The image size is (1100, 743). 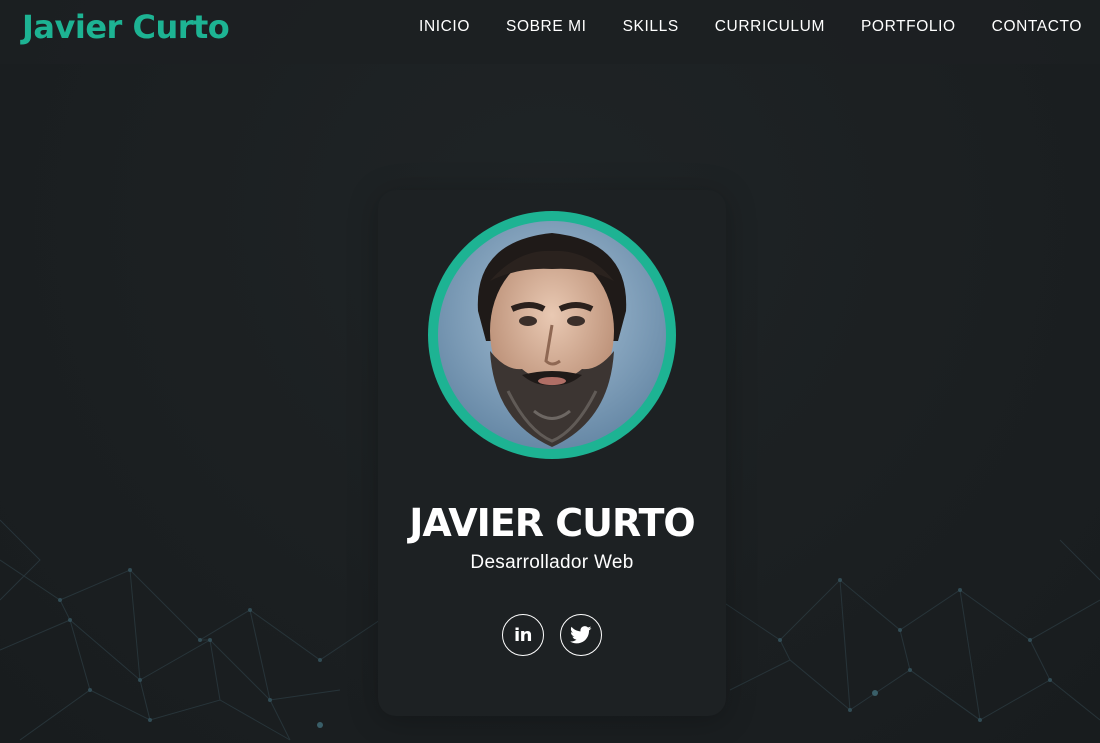 What do you see at coordinates (552, 523) in the screenshot?
I see `profile-name: JAVIER CURTO` at bounding box center [552, 523].